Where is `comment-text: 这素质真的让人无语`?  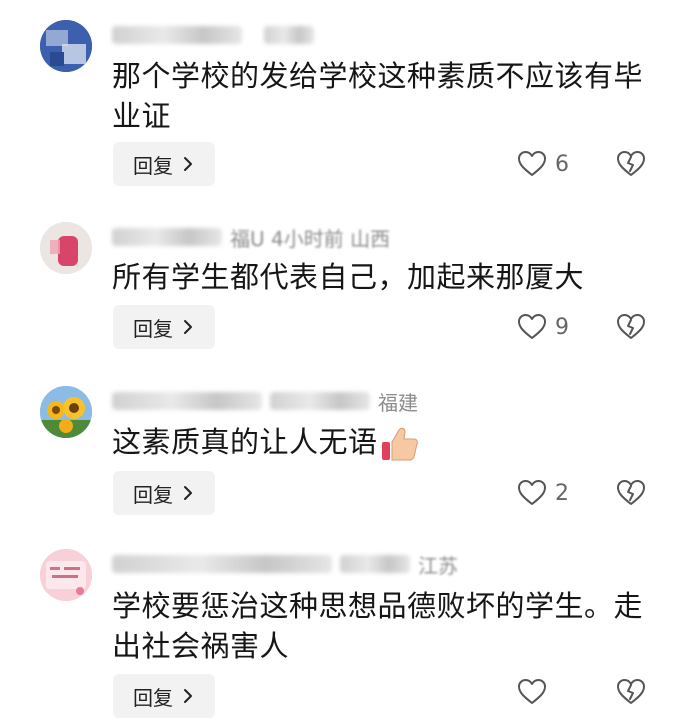 comment-text: 这素质真的让人无语 is located at coordinates (382, 442).